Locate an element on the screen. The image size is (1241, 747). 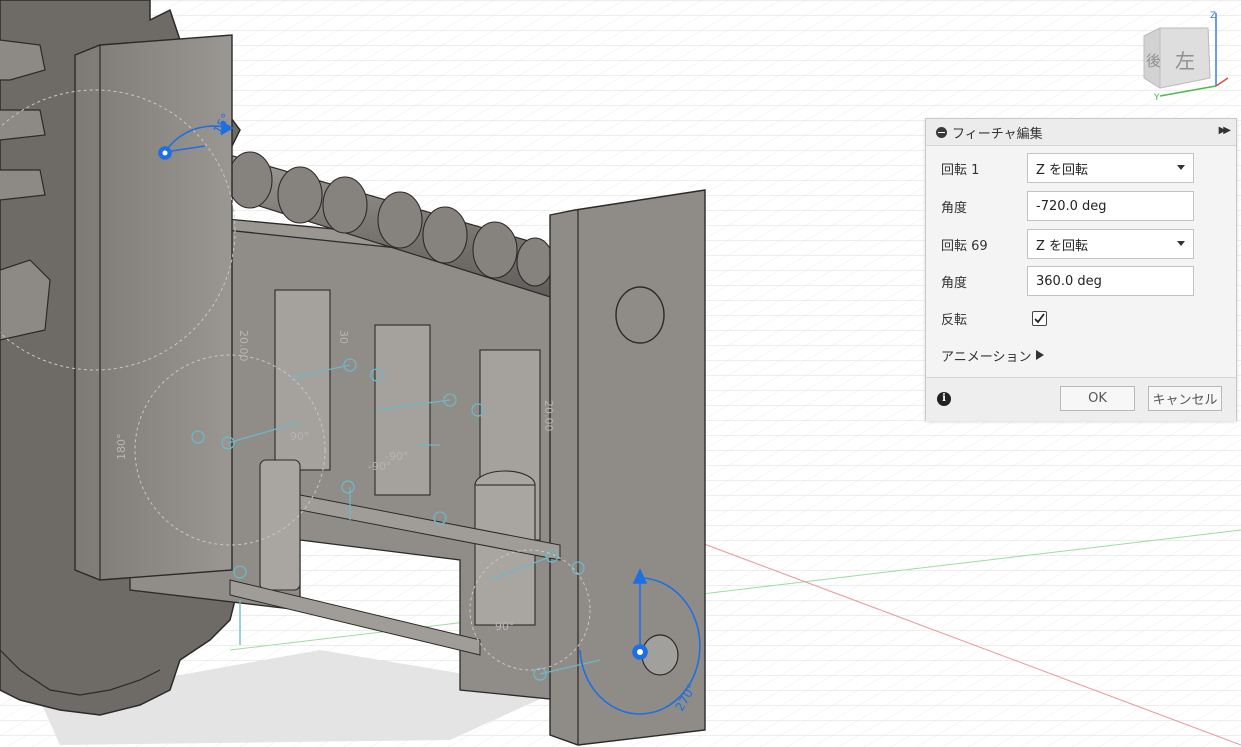
angle-2-row: 角度 360.0 deg is located at coordinates (1081, 281).